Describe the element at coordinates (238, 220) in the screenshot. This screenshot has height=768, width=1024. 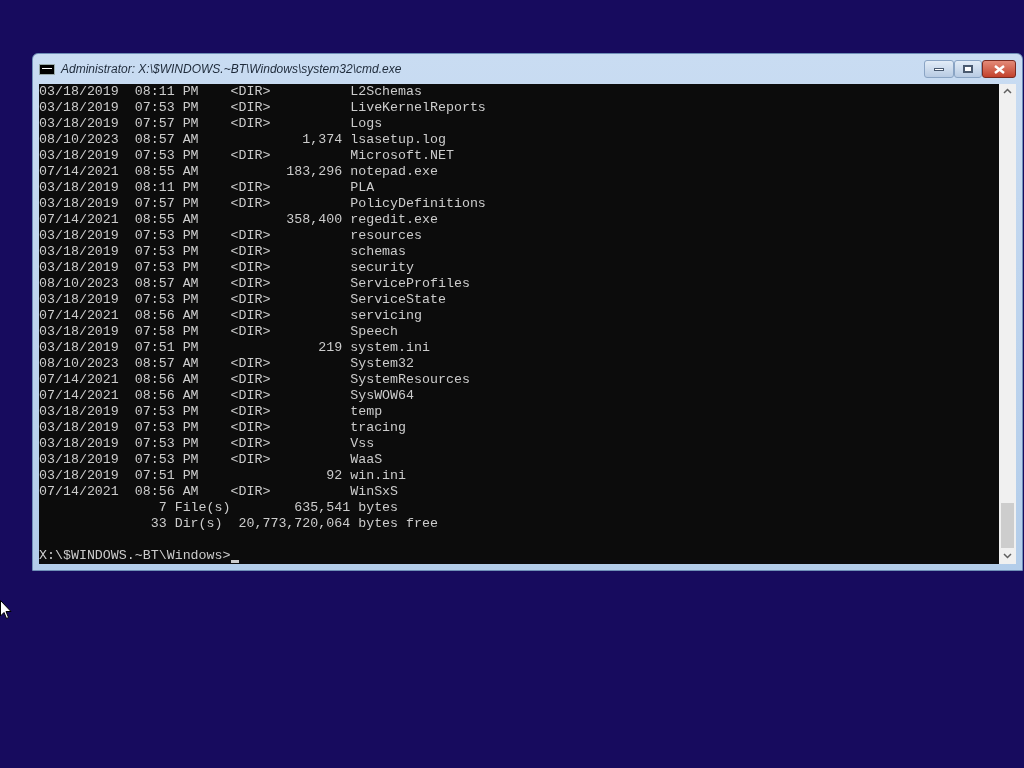
I see `console-line: 07/14/2021 08:55 AM 358,400 regedit.exe` at that location.